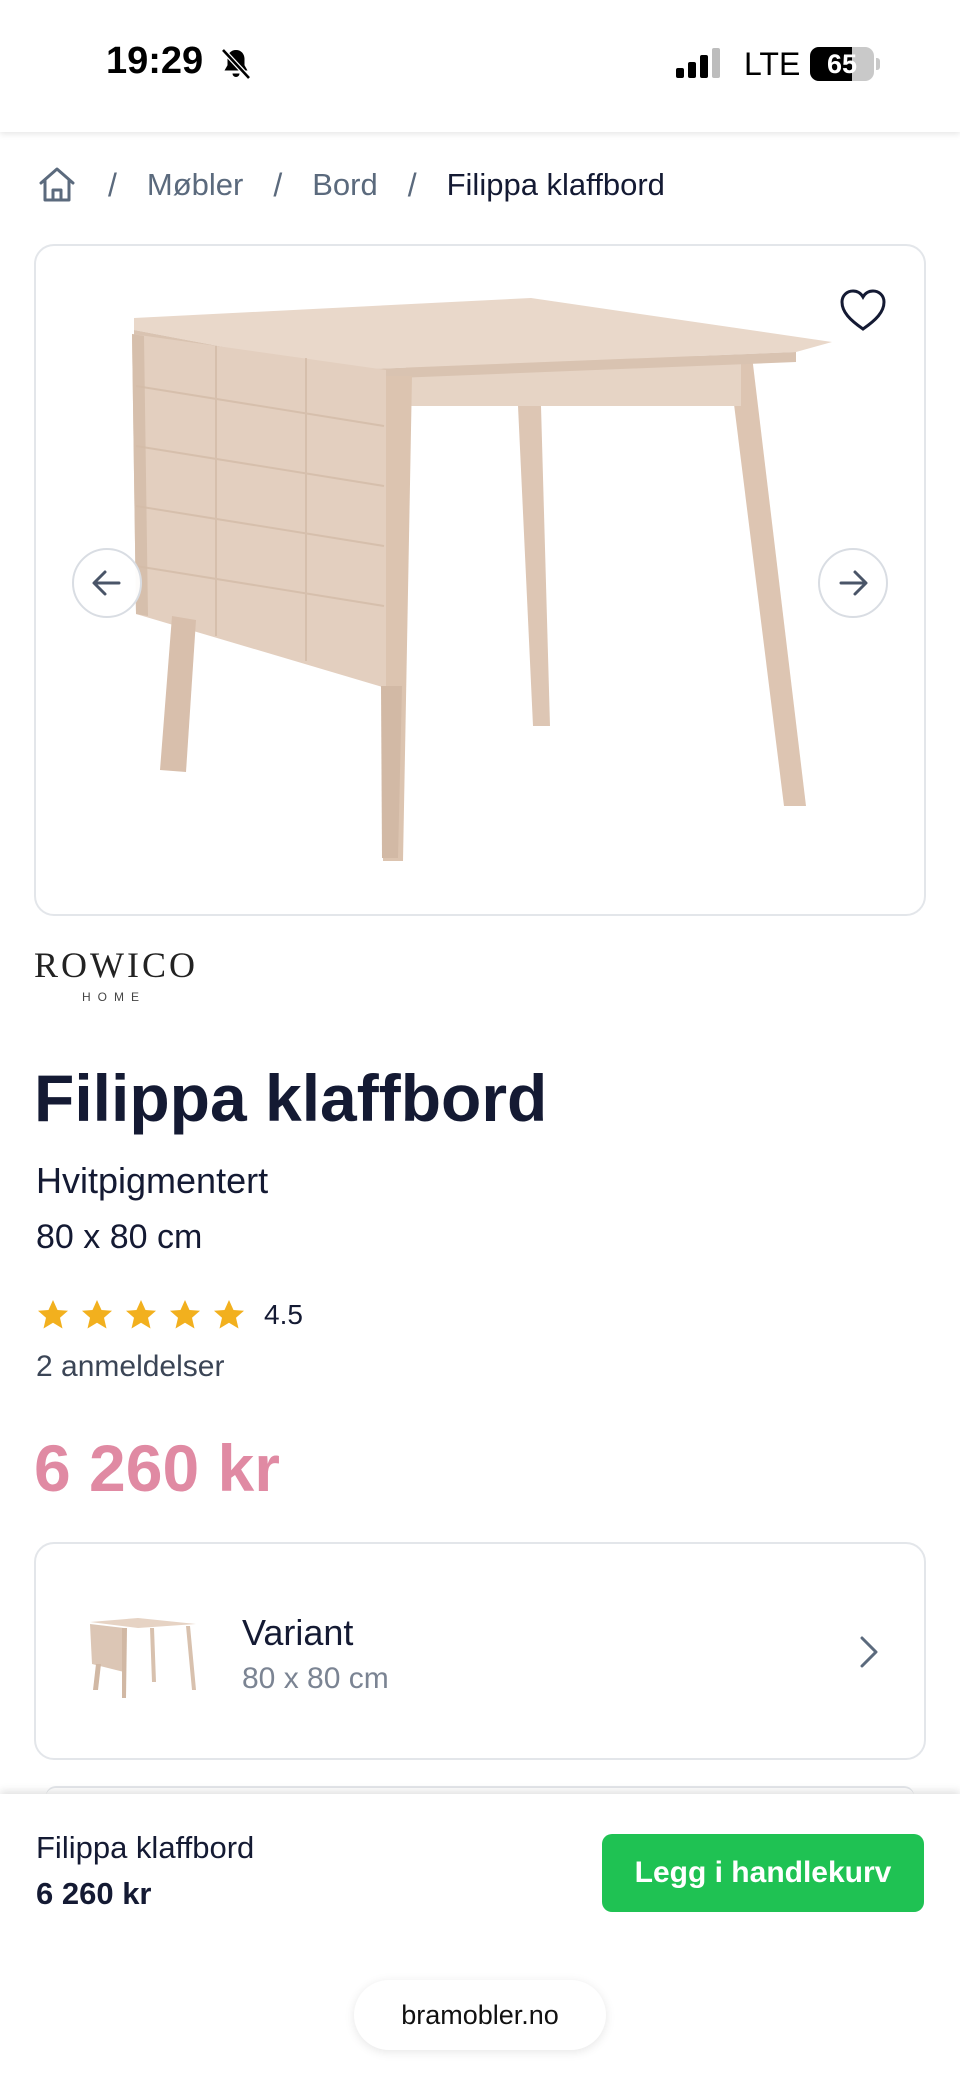 This screenshot has height=2081, width=960. Describe the element at coordinates (155, 61) in the screenshot. I see `status-time: 19:29` at that location.